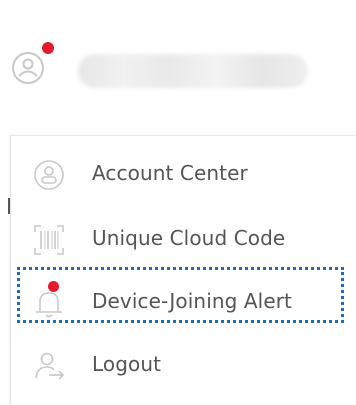  Describe the element at coordinates (189, 238) in the screenshot. I see `menu-item-label: Unique Cloud Code` at that location.